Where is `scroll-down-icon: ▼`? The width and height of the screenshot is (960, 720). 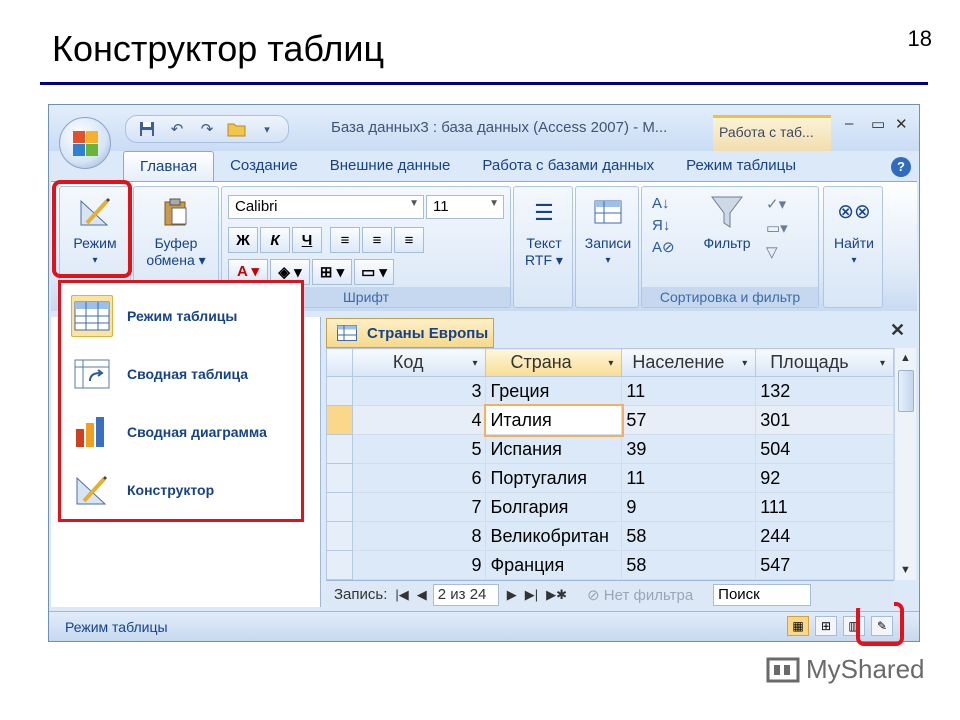
scroll-down-icon: ▼ is located at coordinates (905, 570).